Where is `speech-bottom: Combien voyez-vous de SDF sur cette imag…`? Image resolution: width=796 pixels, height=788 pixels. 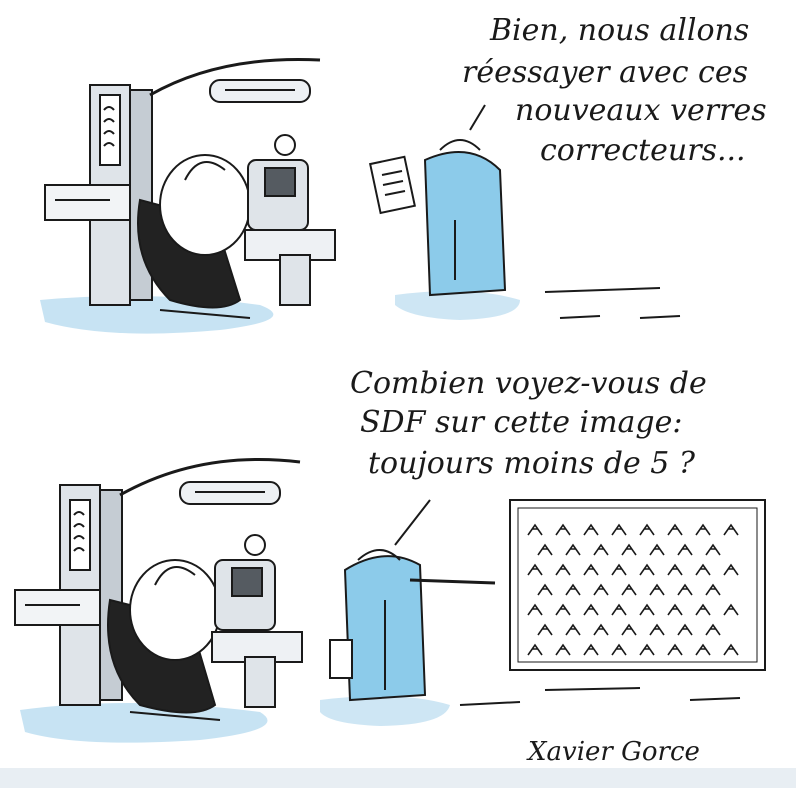
speech-bottom: Combien voyez-vous de SDF sur cette imag… is located at coordinates (528, 423).